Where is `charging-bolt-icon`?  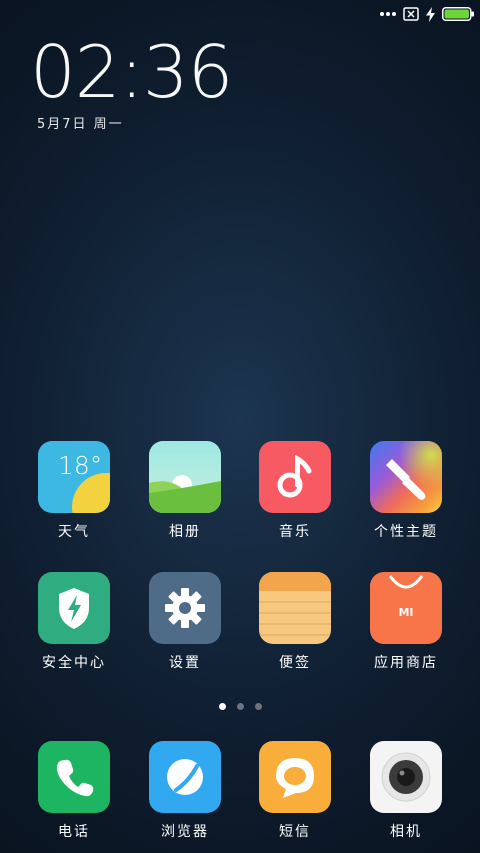 charging-bolt-icon is located at coordinates (430, 14).